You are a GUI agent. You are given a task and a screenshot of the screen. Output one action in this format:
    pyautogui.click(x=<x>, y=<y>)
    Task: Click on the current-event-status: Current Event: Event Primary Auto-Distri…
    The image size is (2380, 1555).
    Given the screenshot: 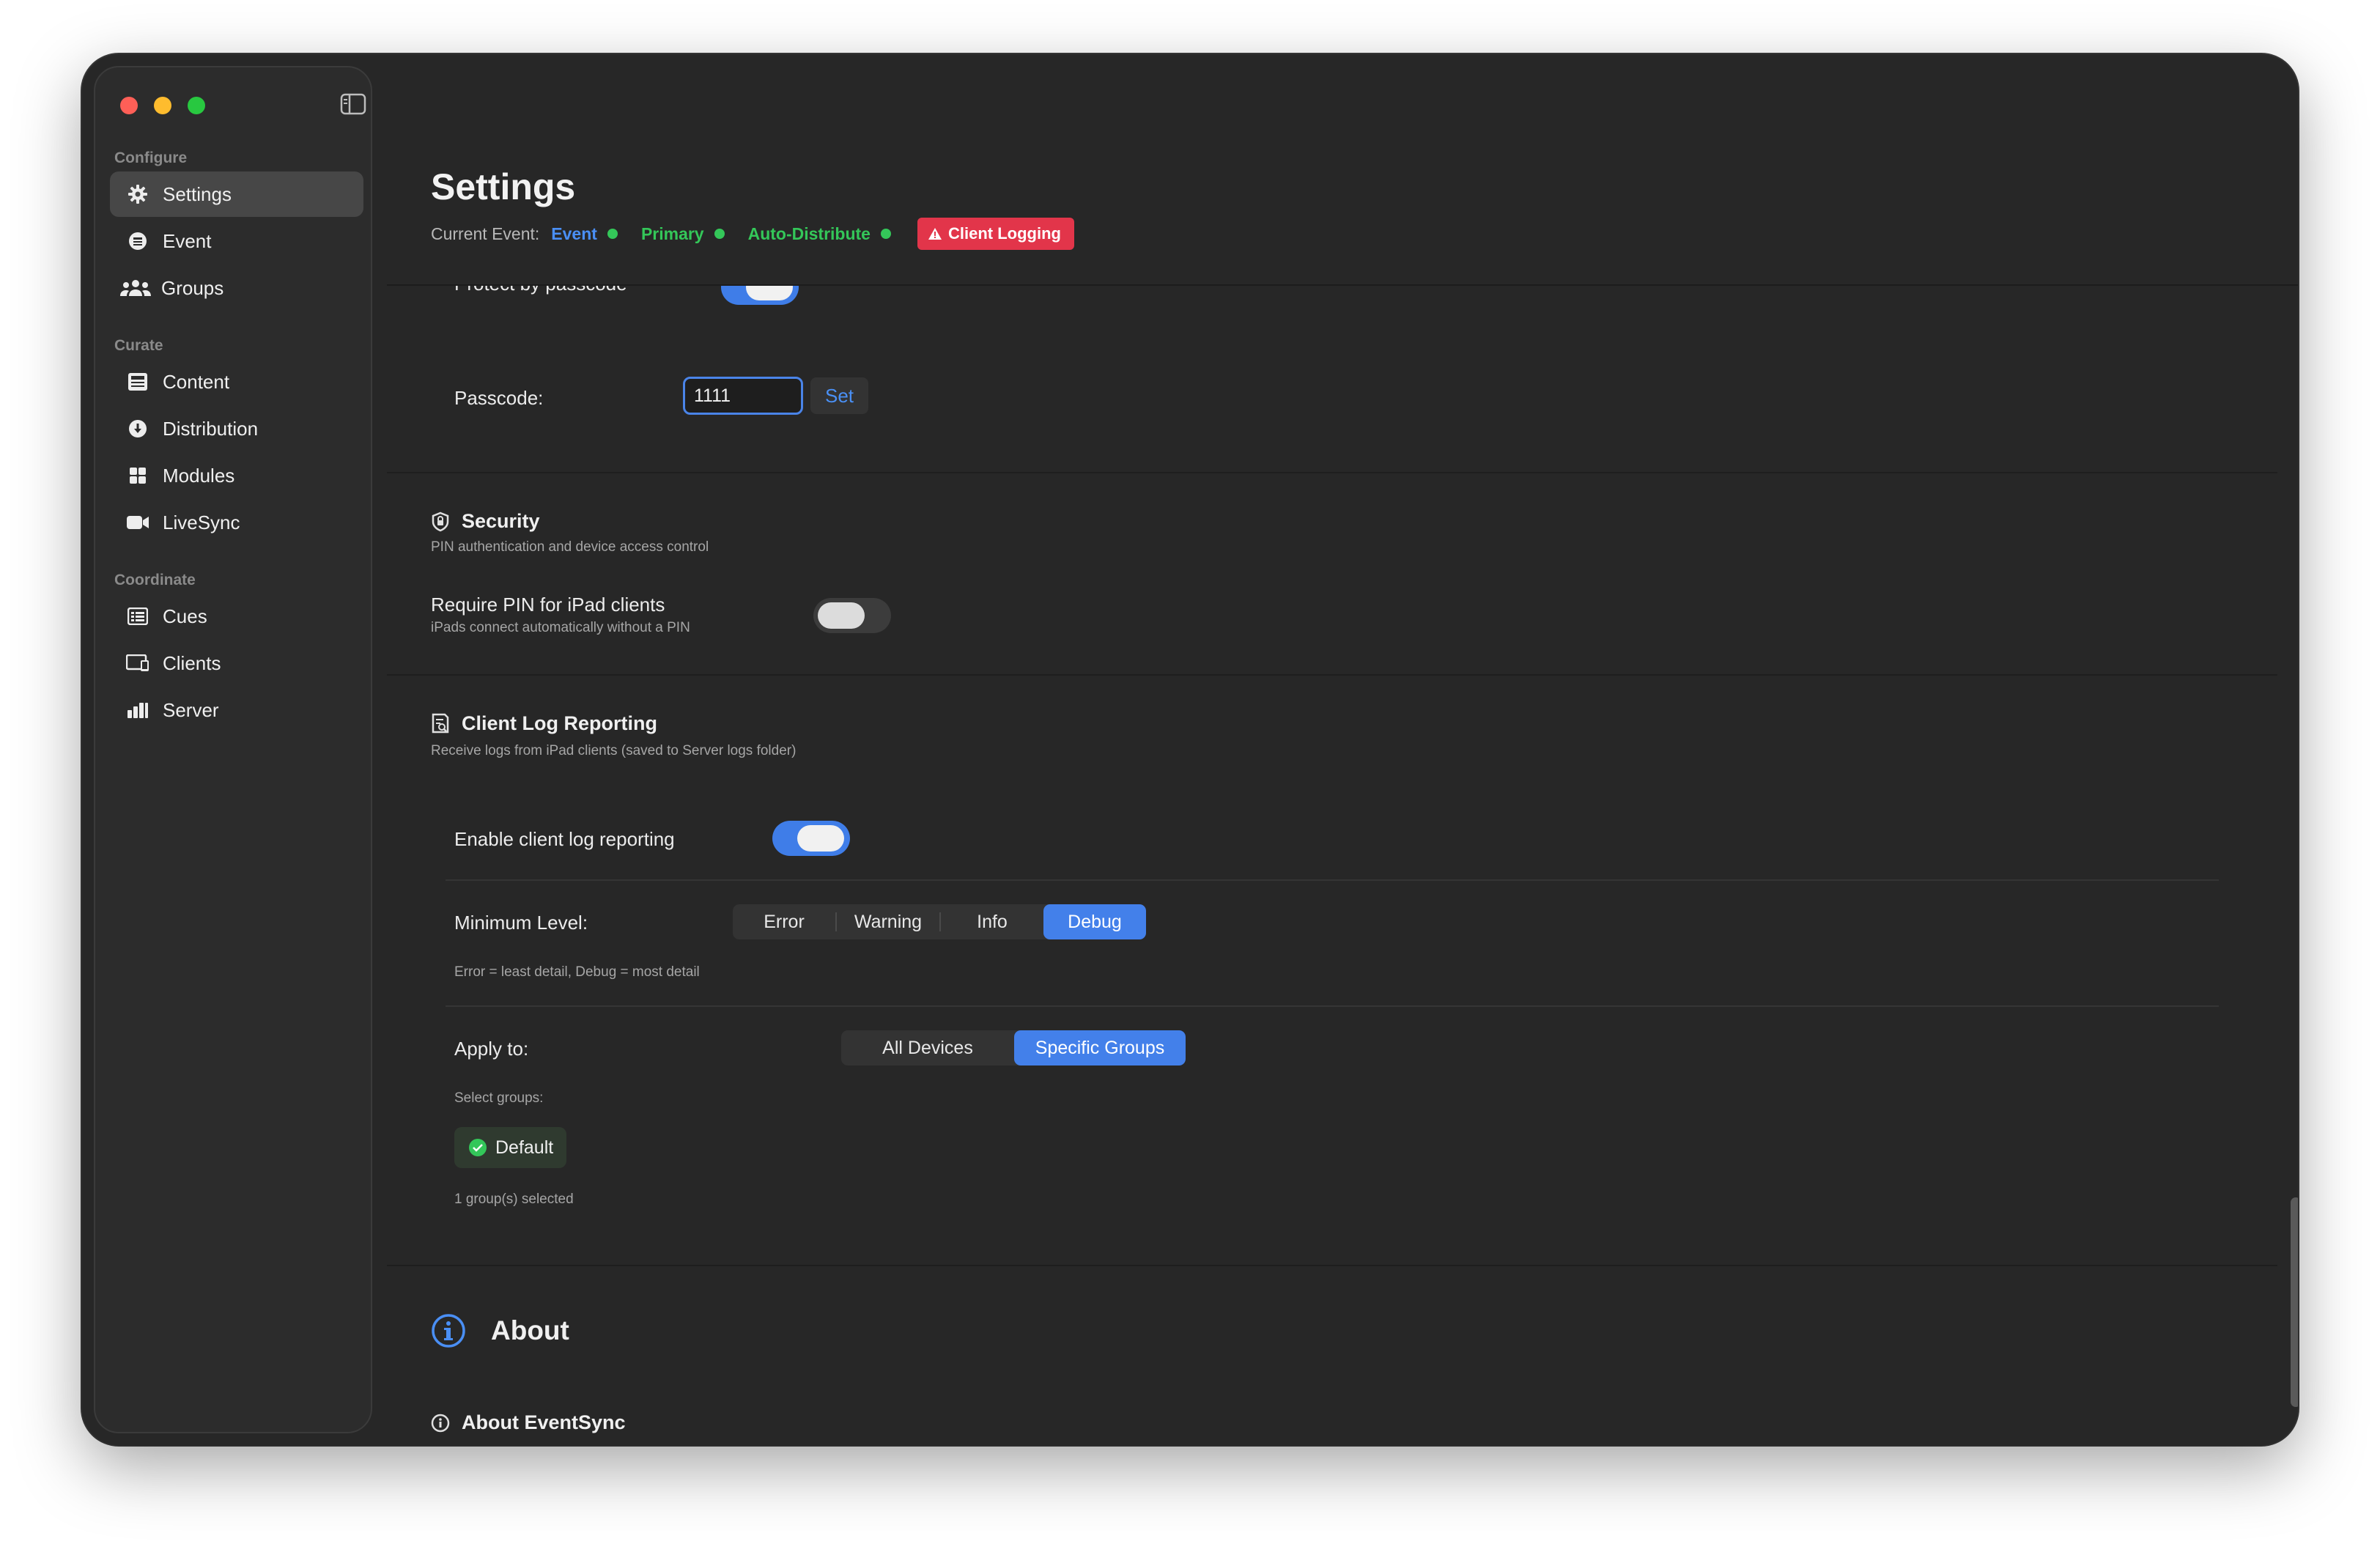 What is the action you would take?
    pyautogui.click(x=752, y=234)
    